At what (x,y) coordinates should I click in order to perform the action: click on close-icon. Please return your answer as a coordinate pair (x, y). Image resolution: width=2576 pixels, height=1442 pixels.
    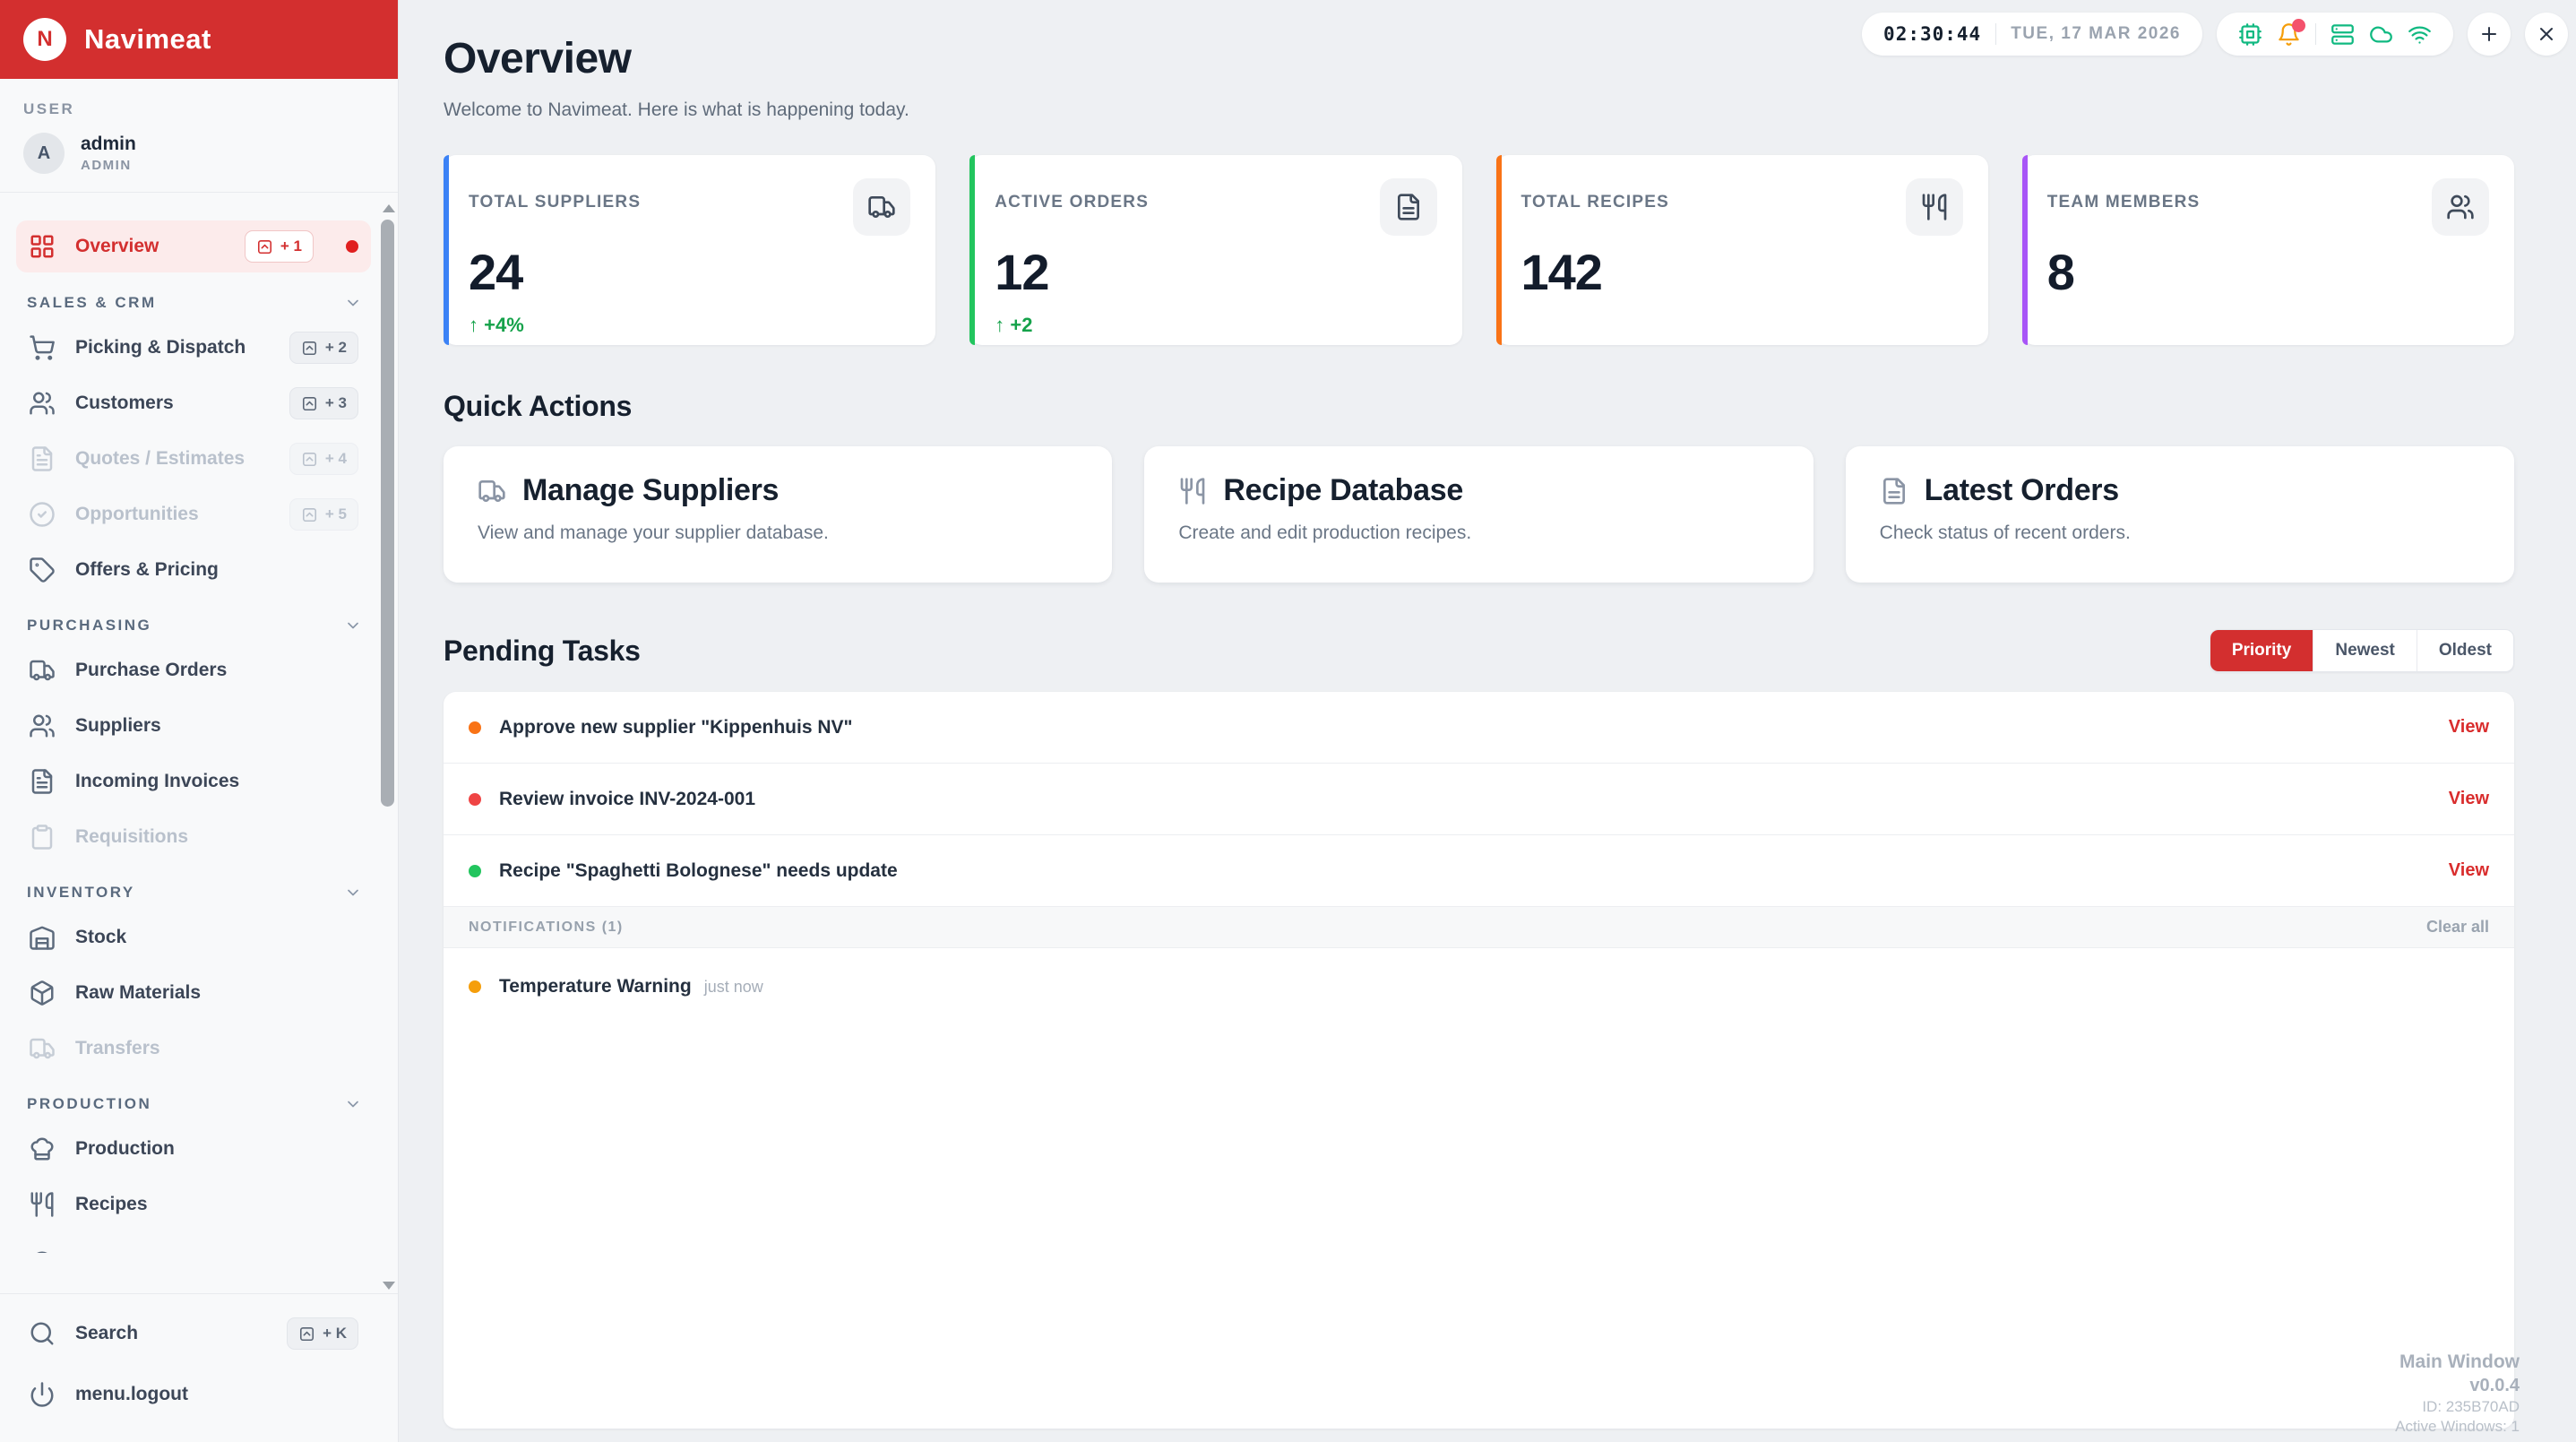
    Looking at the image, I should click on (2547, 34).